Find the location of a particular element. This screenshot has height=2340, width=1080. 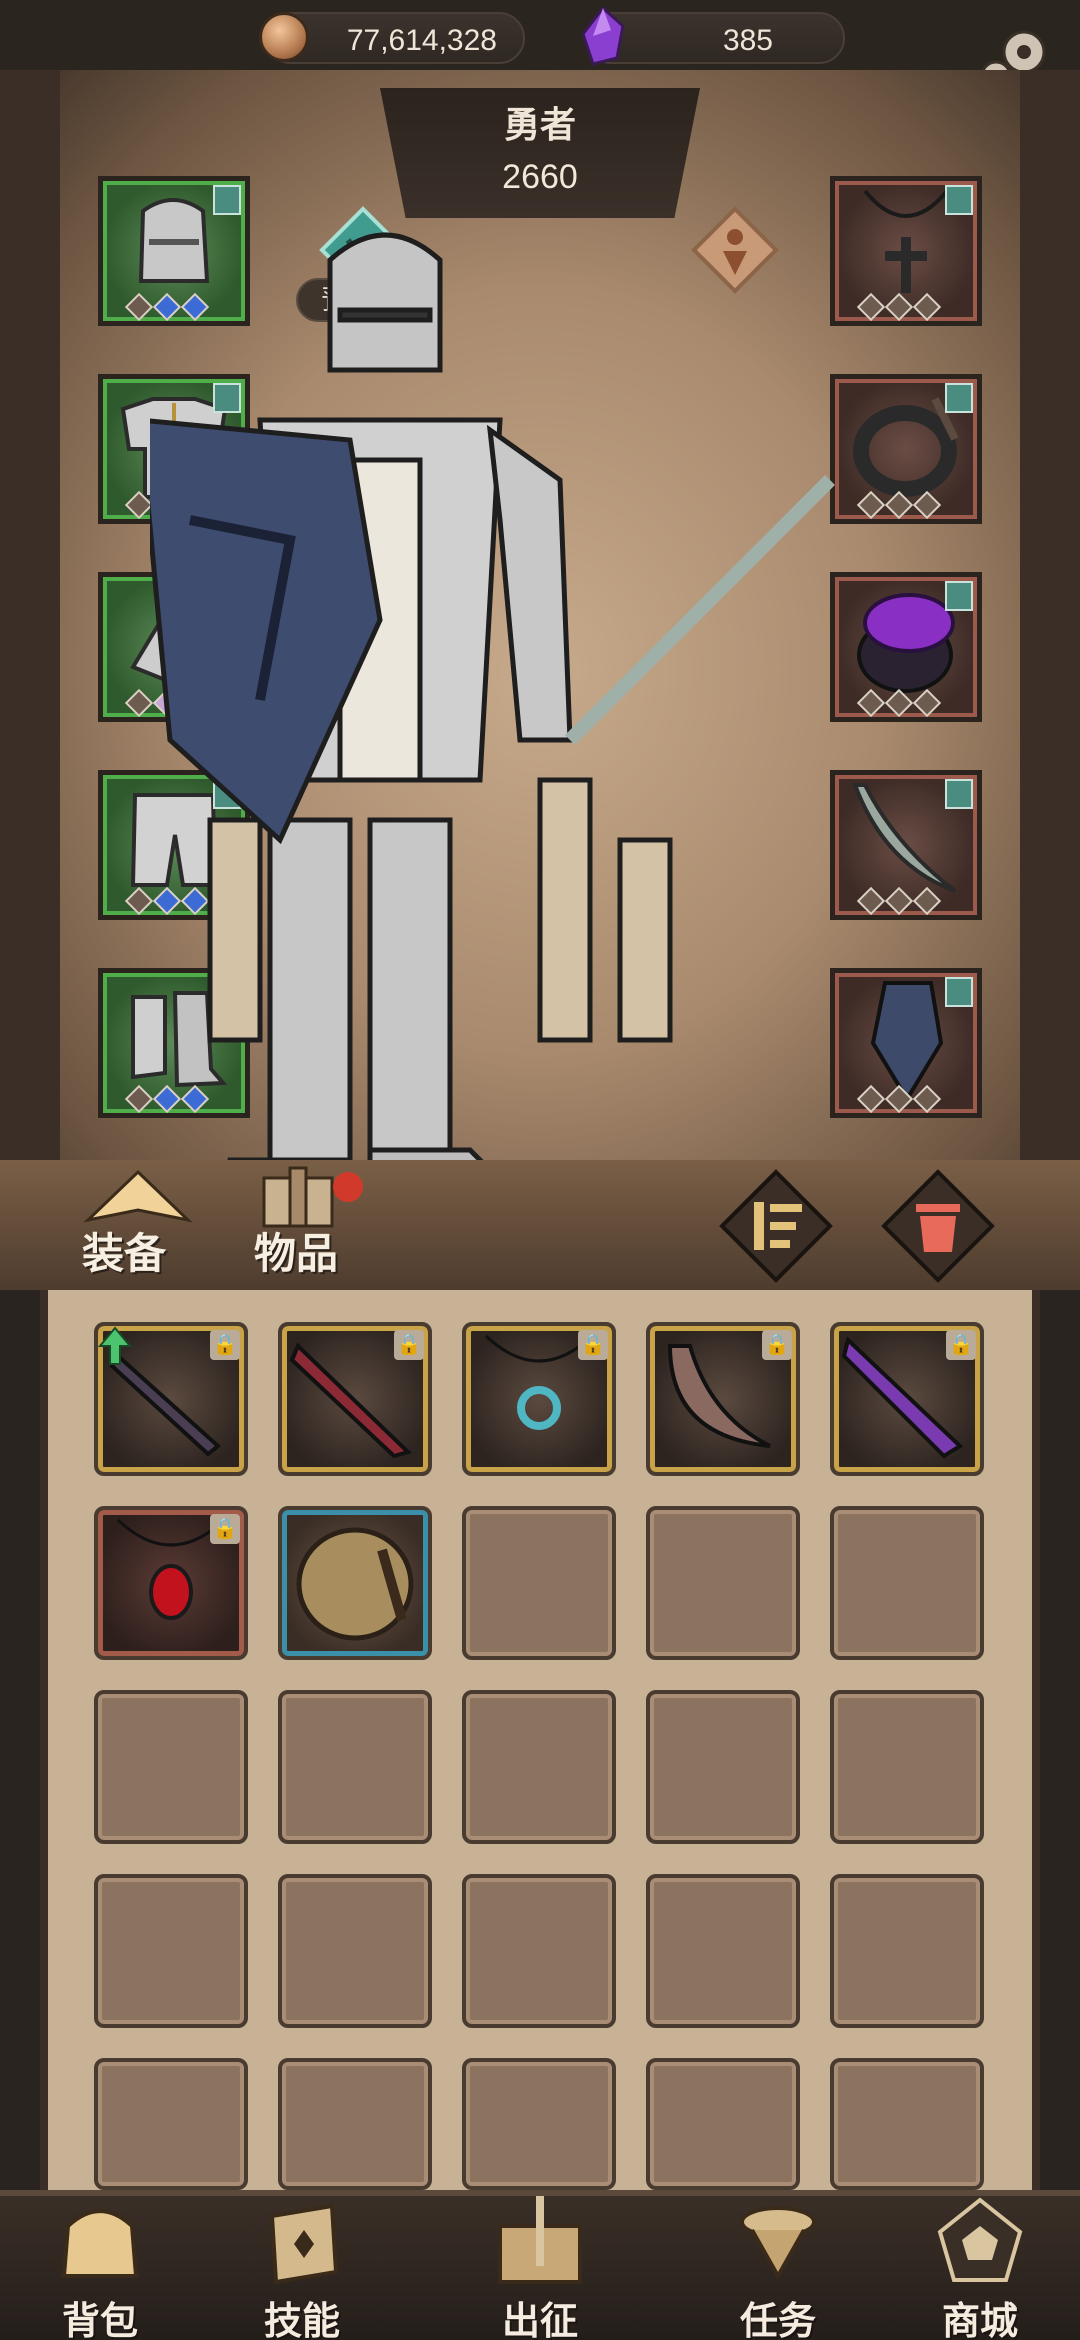

nav-bag-label: 背包 is located at coordinates (99, 2320).